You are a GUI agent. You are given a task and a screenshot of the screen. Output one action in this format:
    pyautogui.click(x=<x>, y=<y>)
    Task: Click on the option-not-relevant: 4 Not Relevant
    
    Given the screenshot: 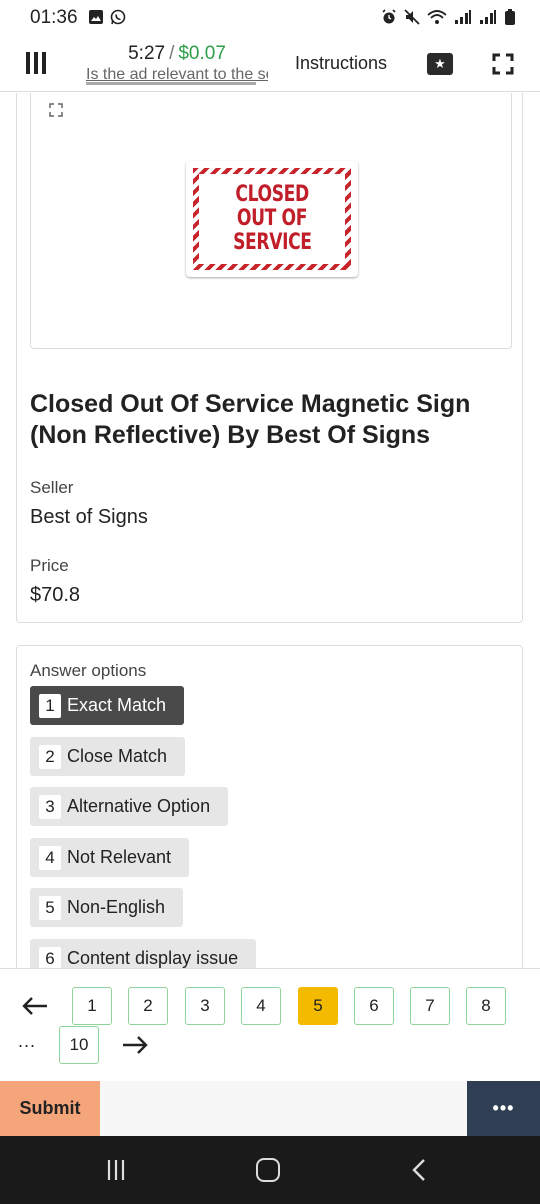 What is the action you would take?
    pyautogui.click(x=110, y=857)
    